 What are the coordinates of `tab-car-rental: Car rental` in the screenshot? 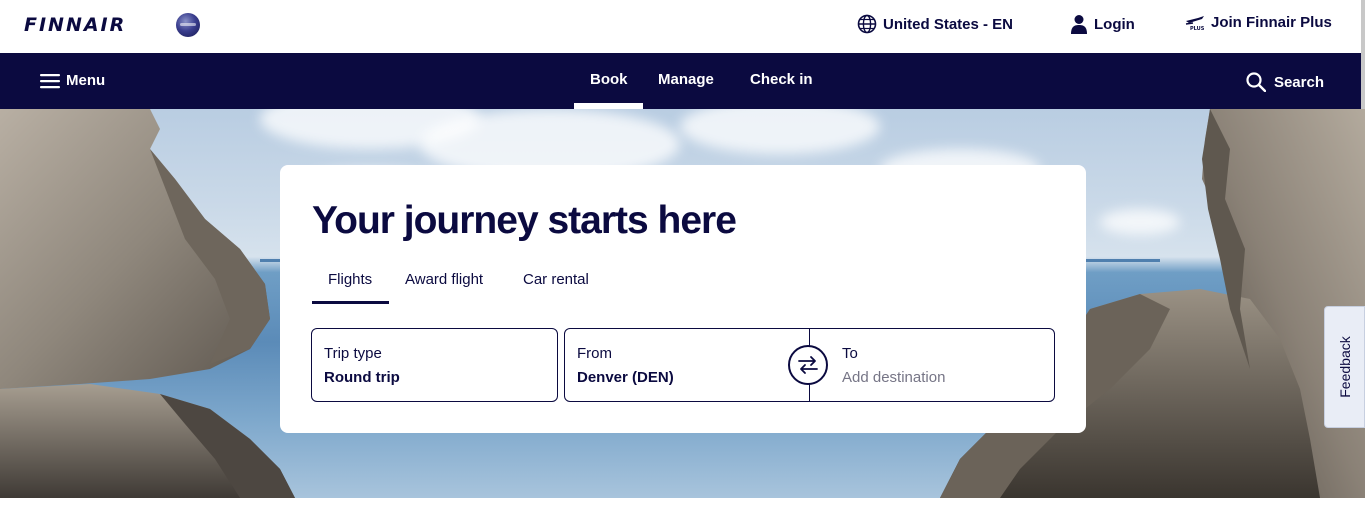 It's located at (556, 279).